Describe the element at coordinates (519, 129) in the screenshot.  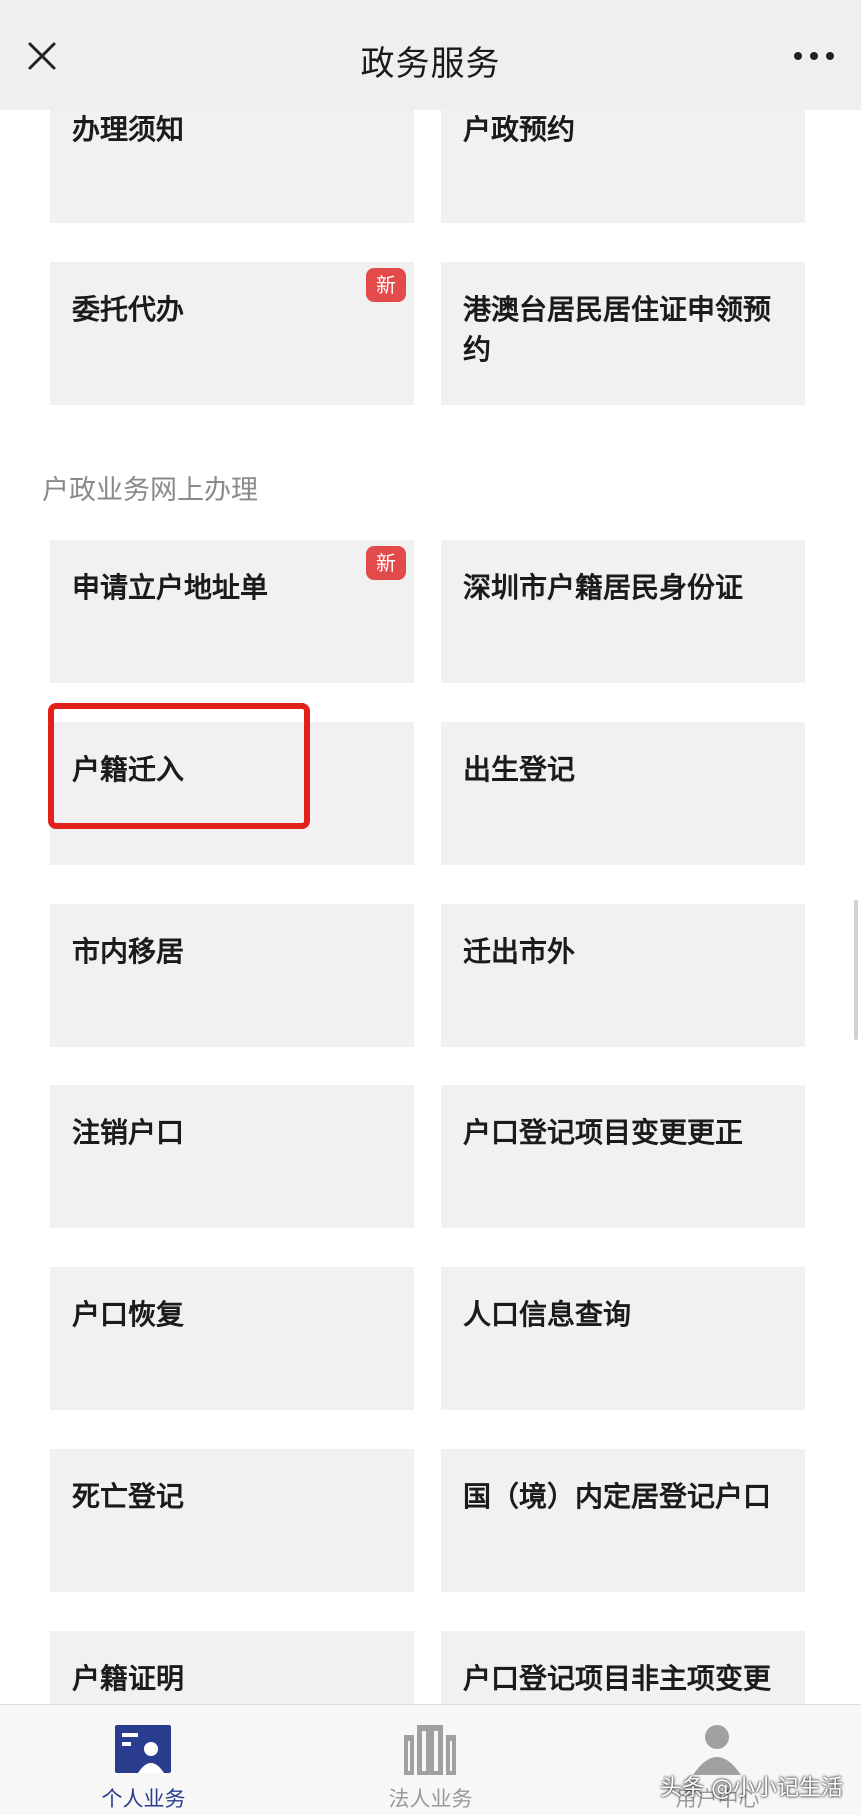
I see `card-label: 户政预约` at that location.